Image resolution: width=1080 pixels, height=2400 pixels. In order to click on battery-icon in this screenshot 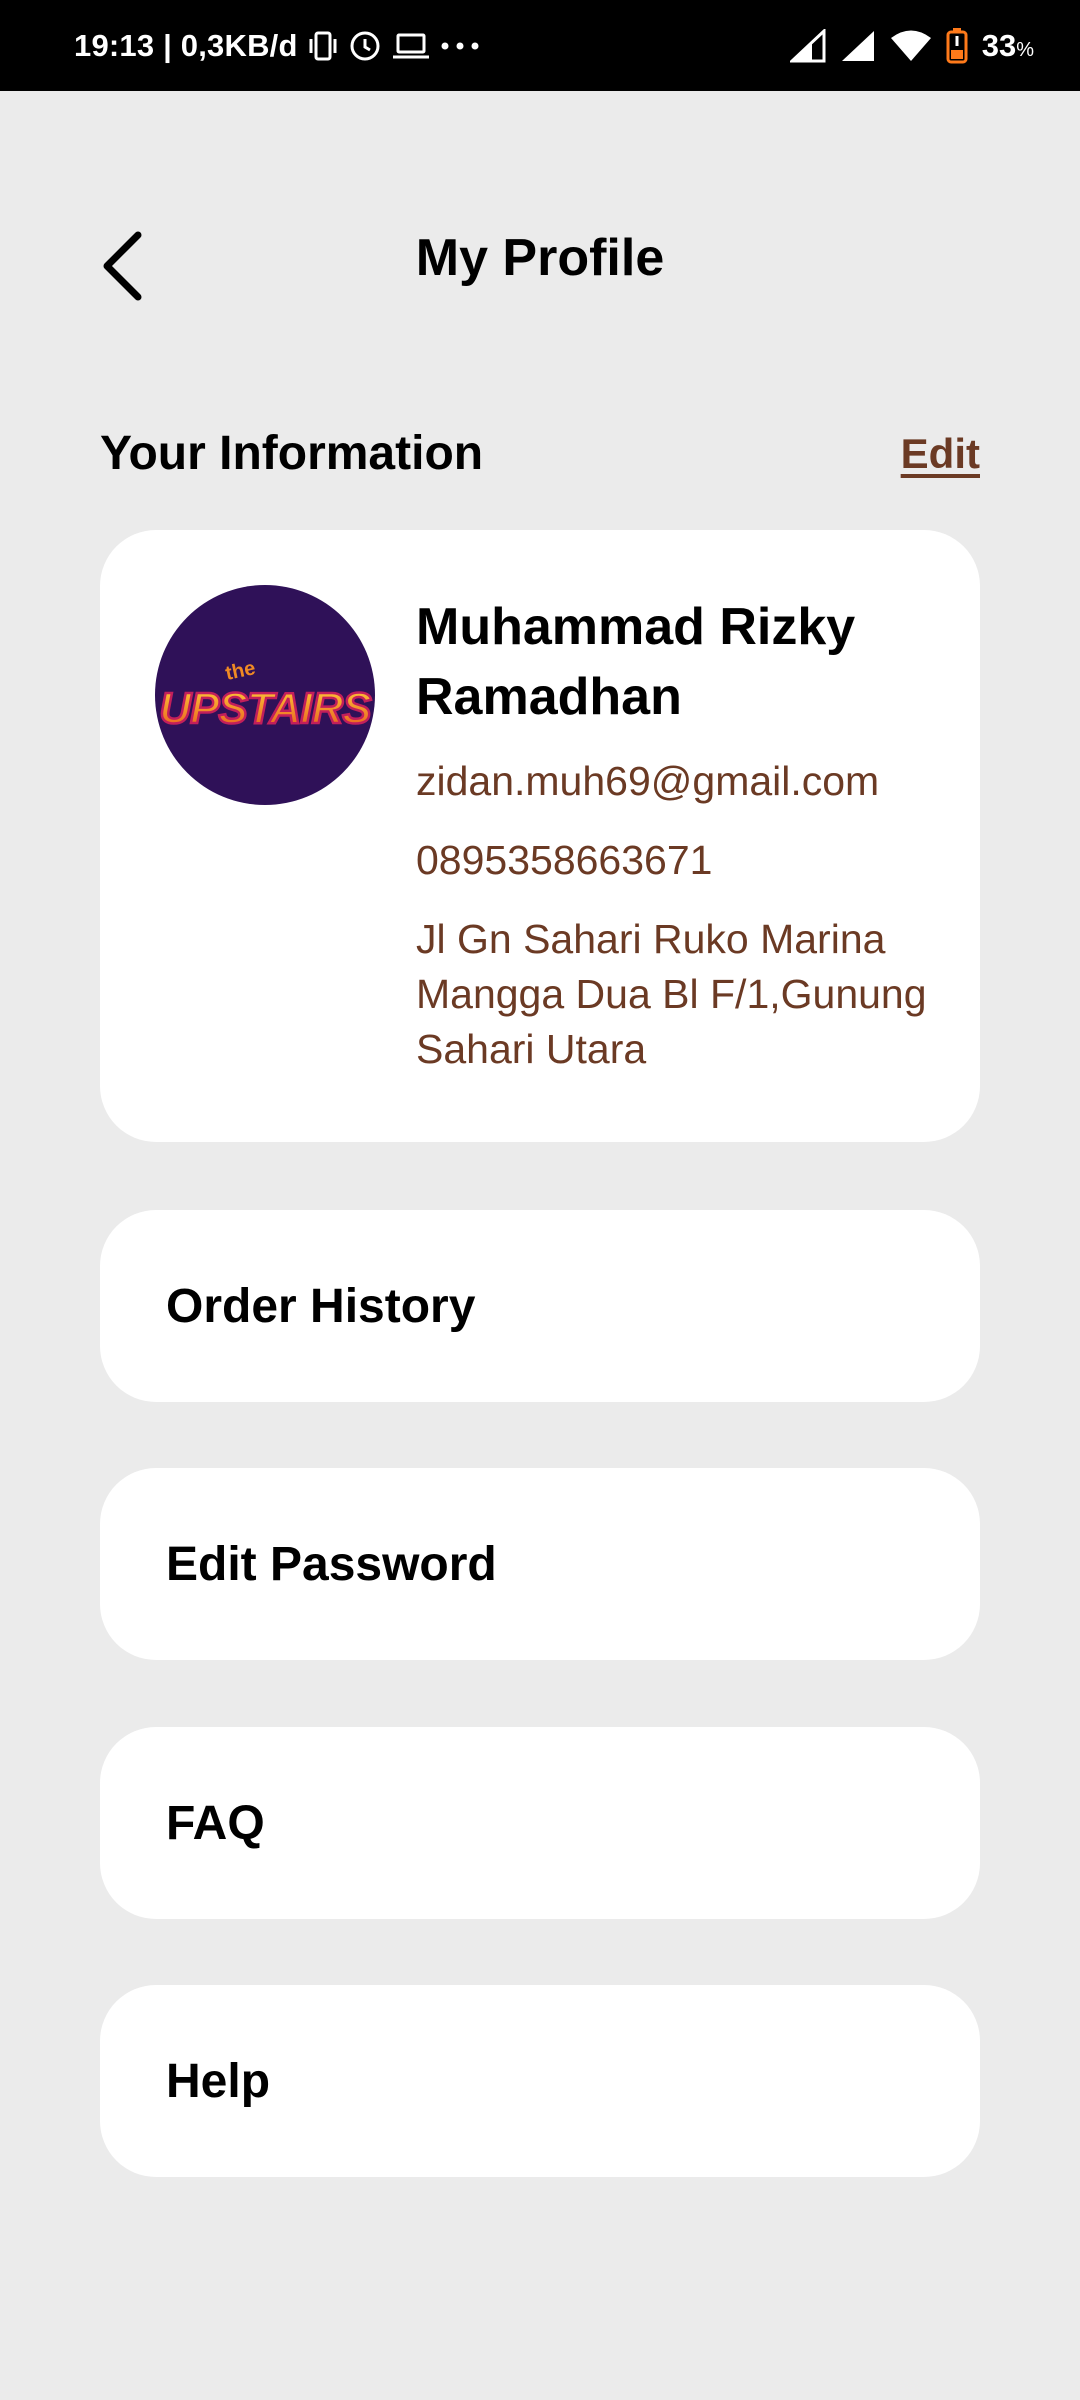, I will do `click(957, 45)`.